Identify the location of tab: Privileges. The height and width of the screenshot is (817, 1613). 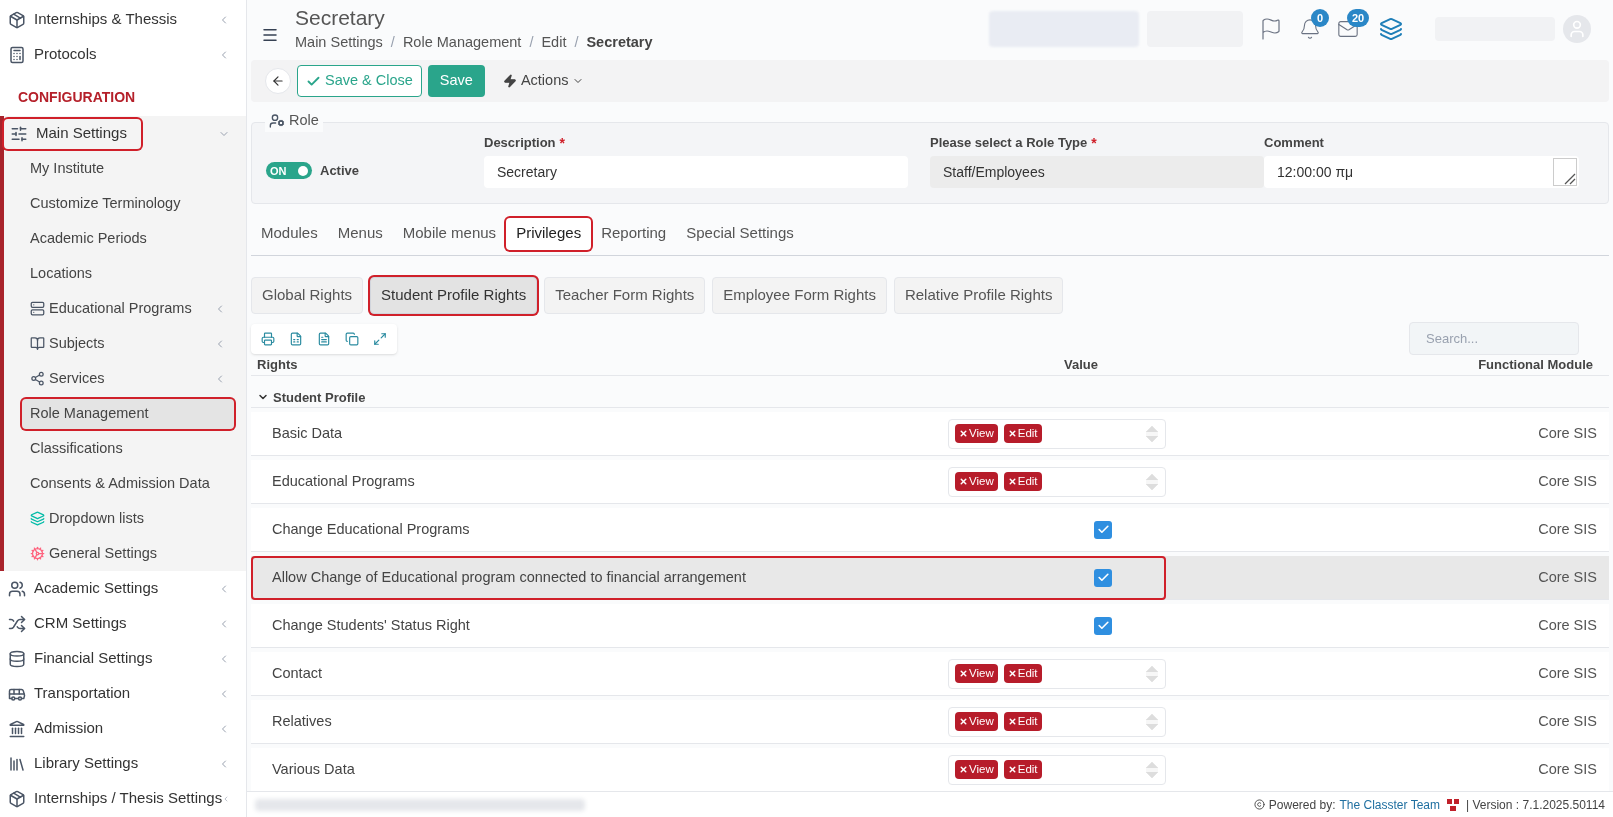
(549, 233).